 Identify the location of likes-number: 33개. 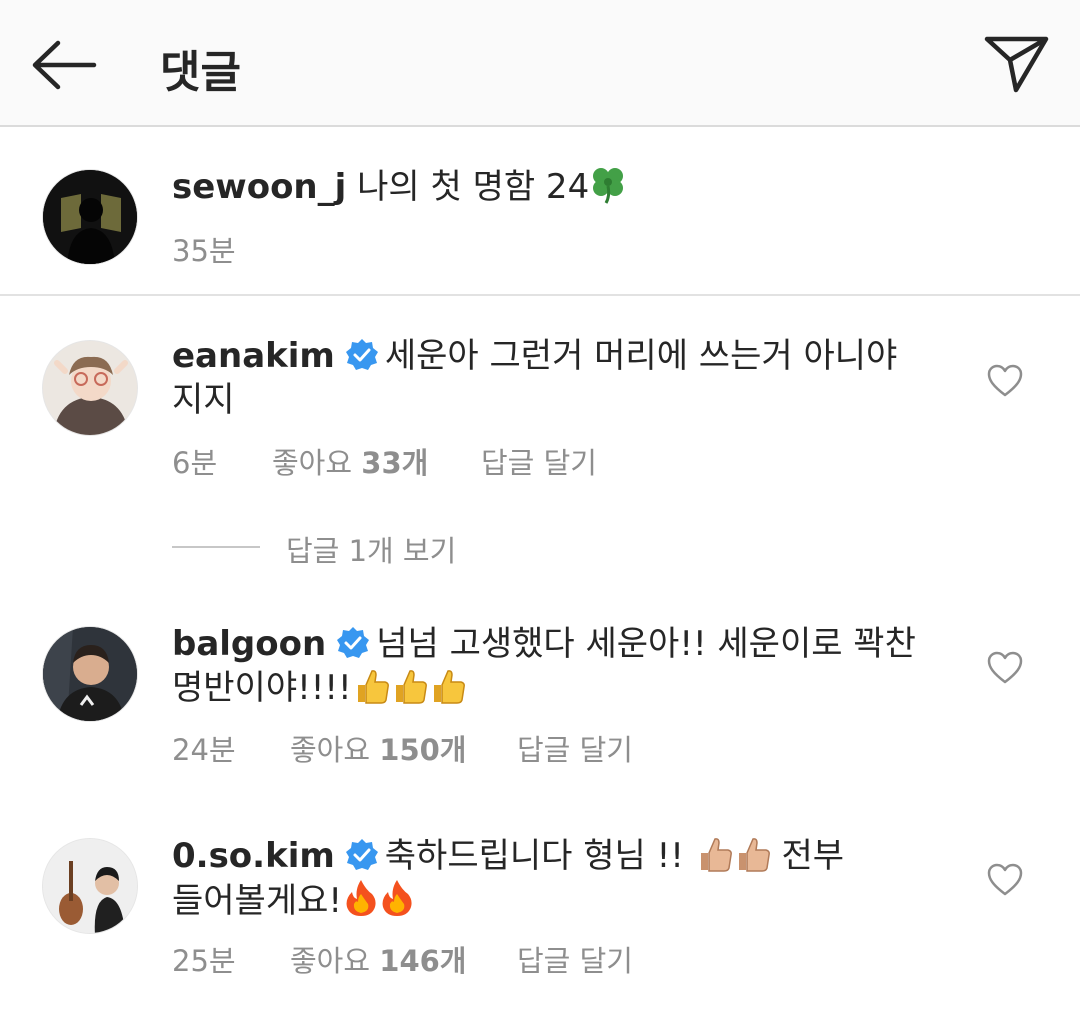
(395, 463).